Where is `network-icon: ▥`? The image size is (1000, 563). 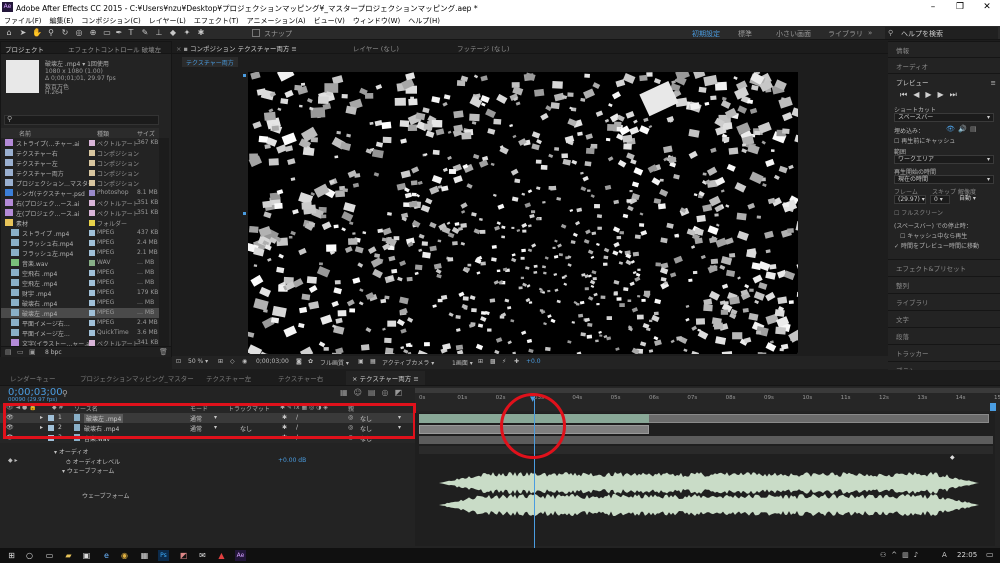 network-icon: ▥ is located at coordinates (908, 555).